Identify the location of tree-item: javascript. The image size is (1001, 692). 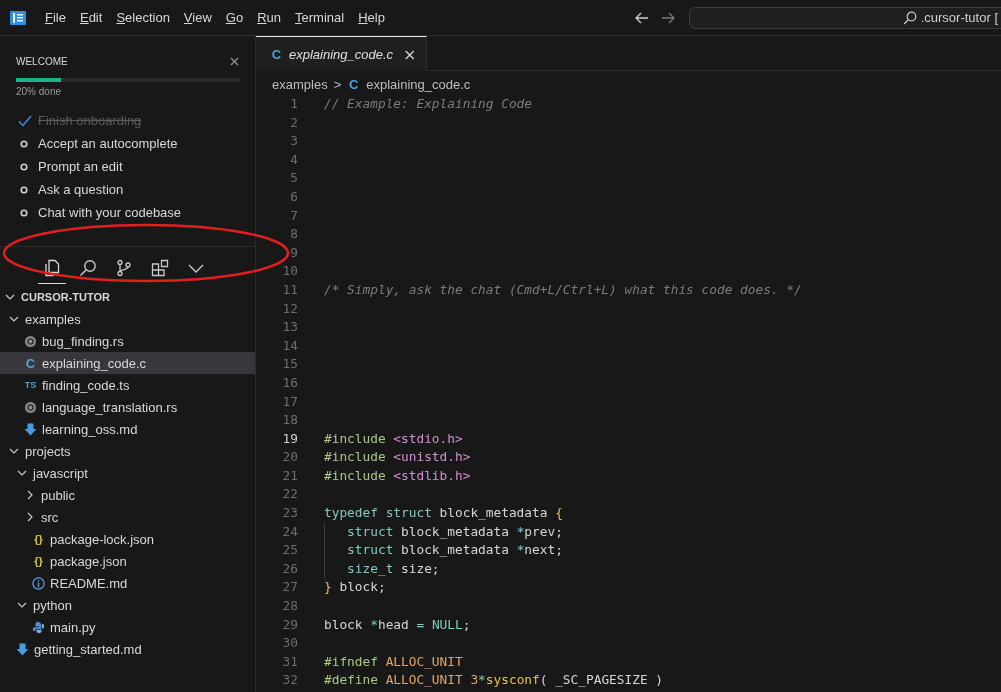
(127, 473).